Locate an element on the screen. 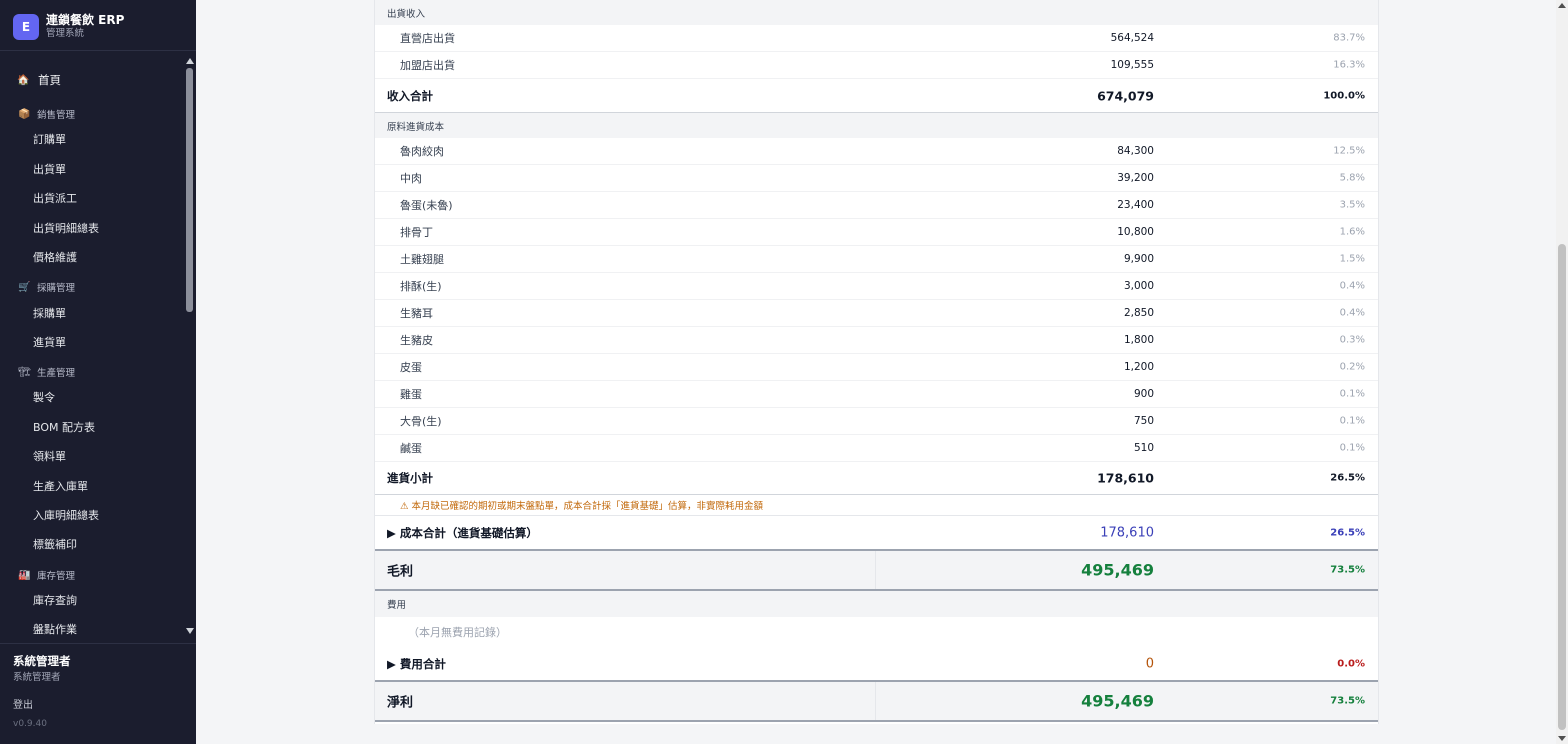 This screenshot has height=744, width=1568. sidebar-item-purchase-order: 訂購單 is located at coordinates (49, 139).